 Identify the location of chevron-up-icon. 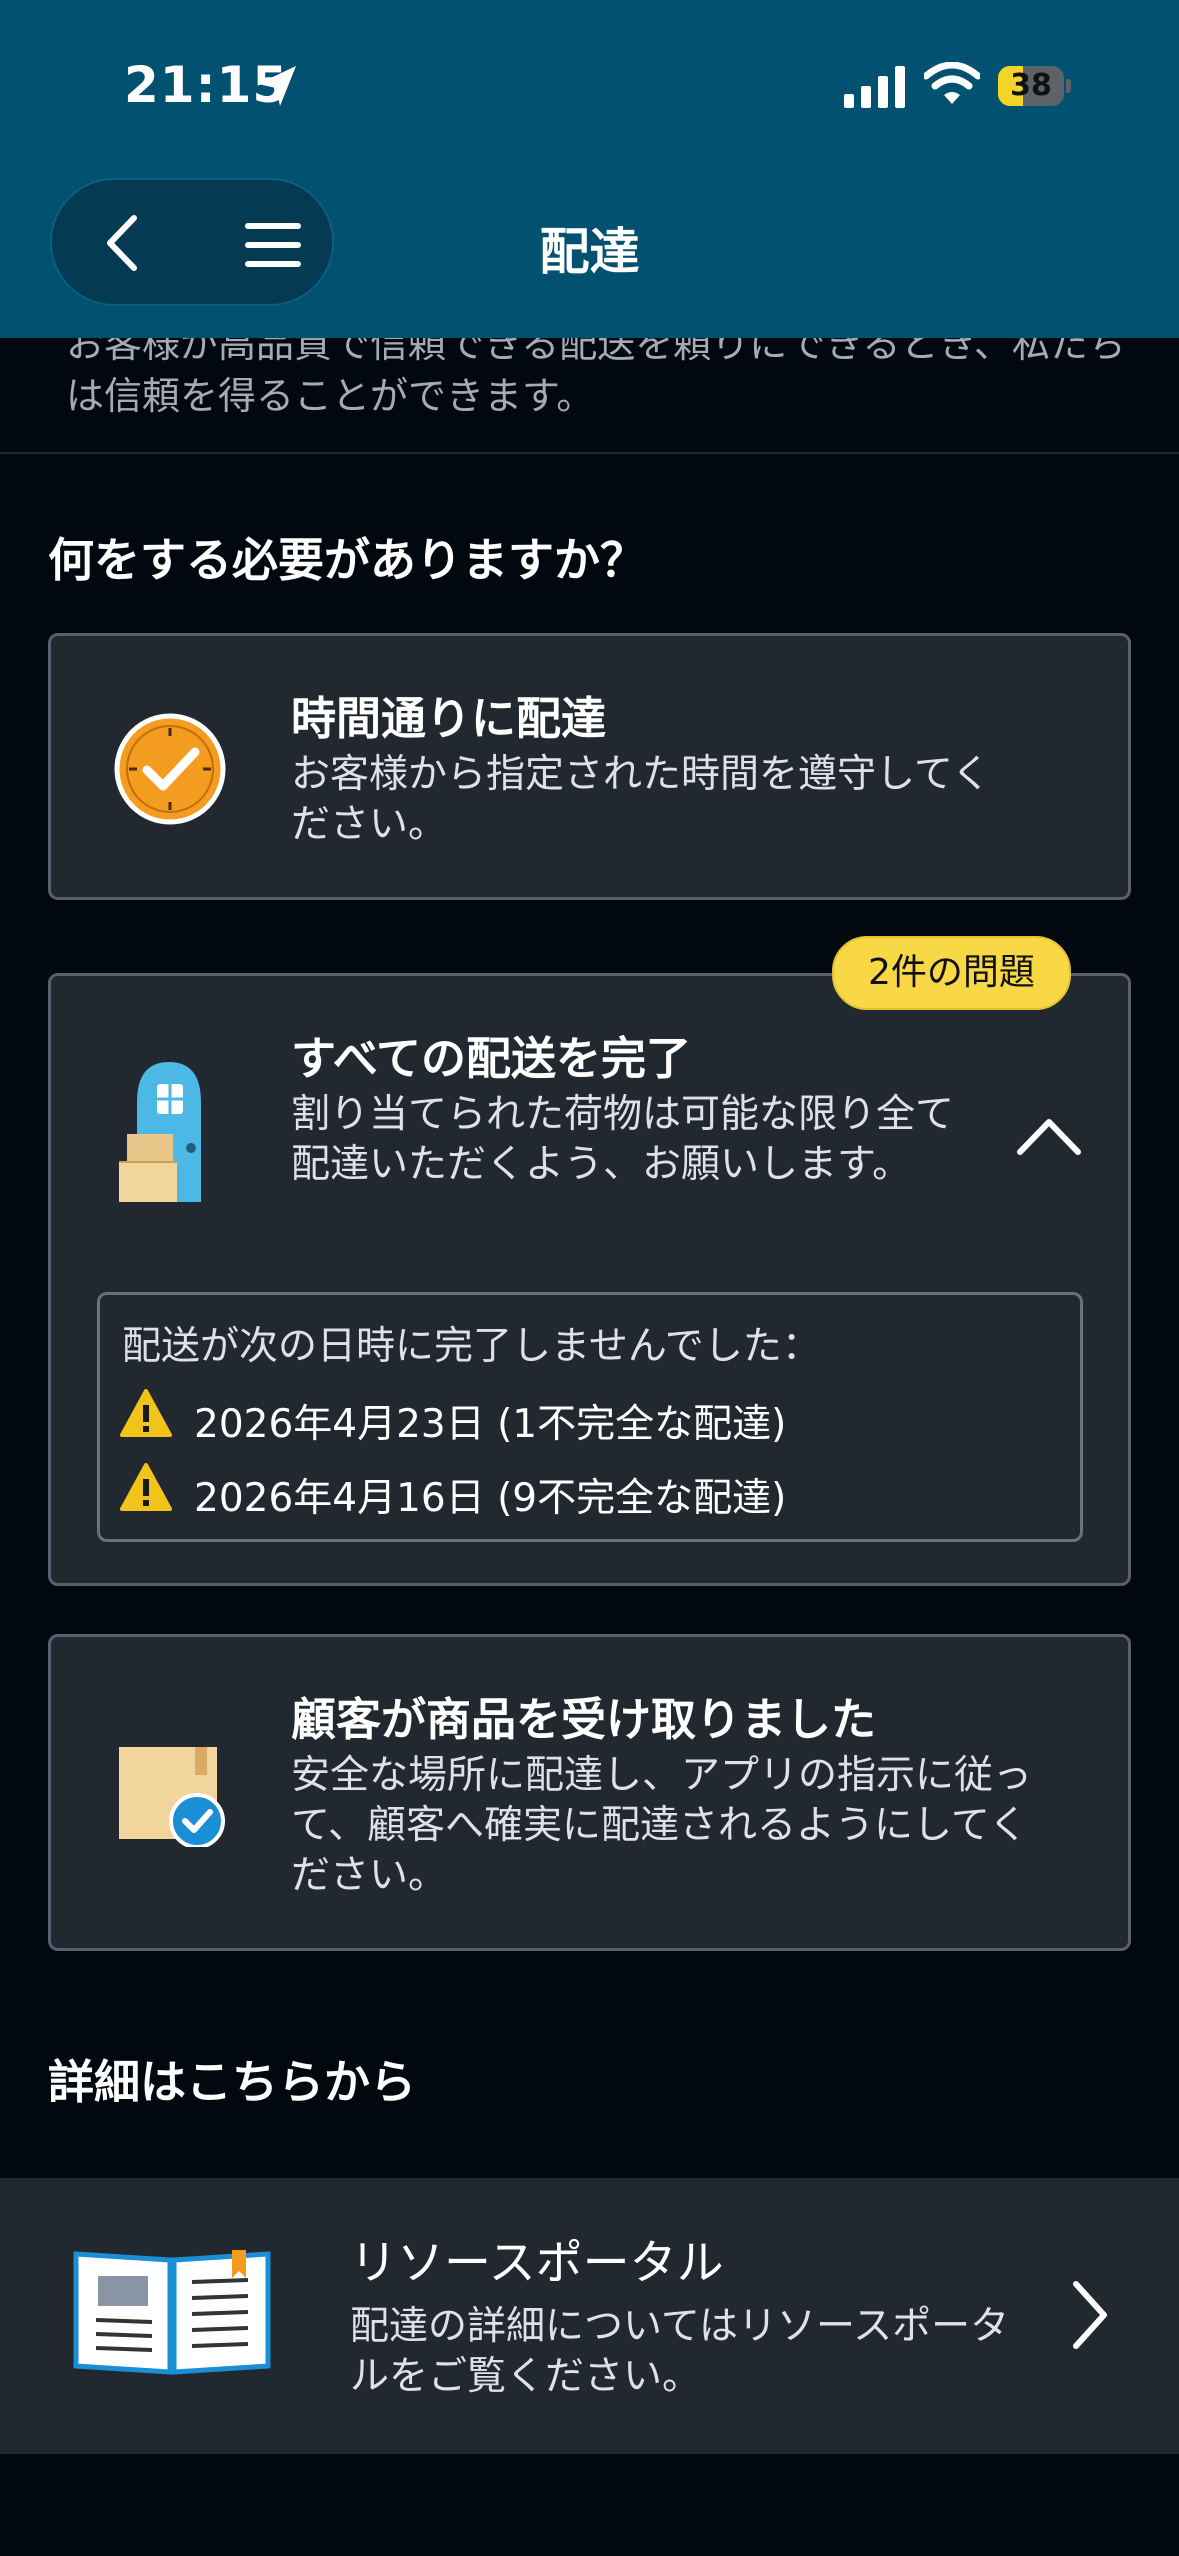
(1049, 1136).